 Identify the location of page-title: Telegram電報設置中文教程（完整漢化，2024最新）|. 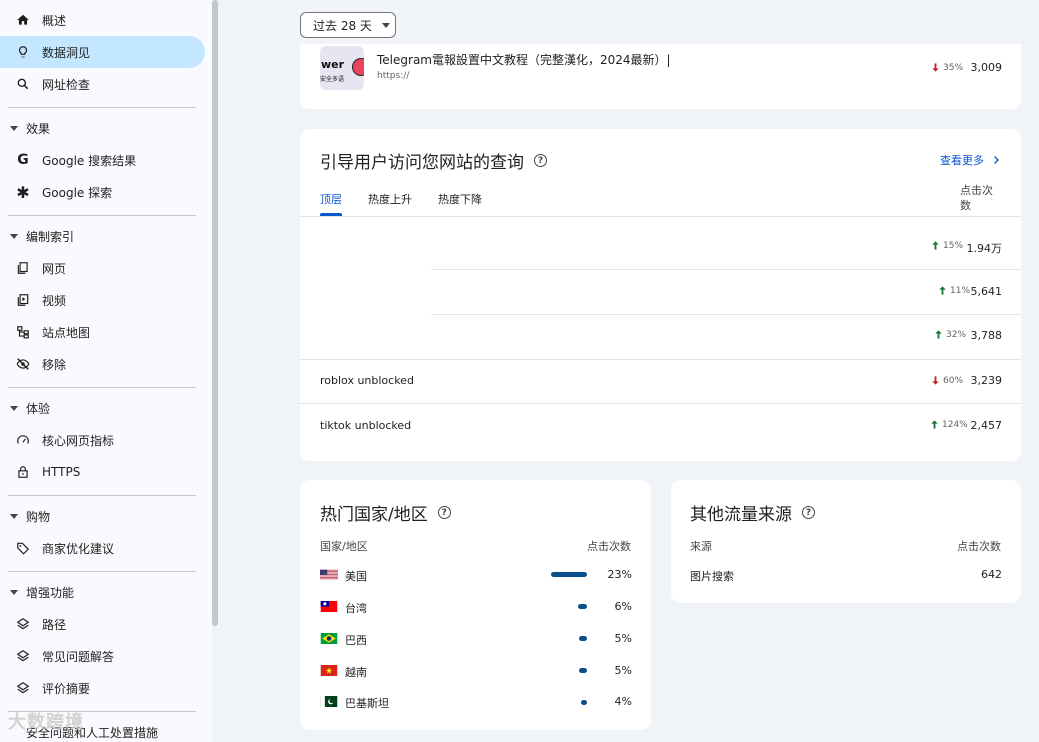
(524, 59).